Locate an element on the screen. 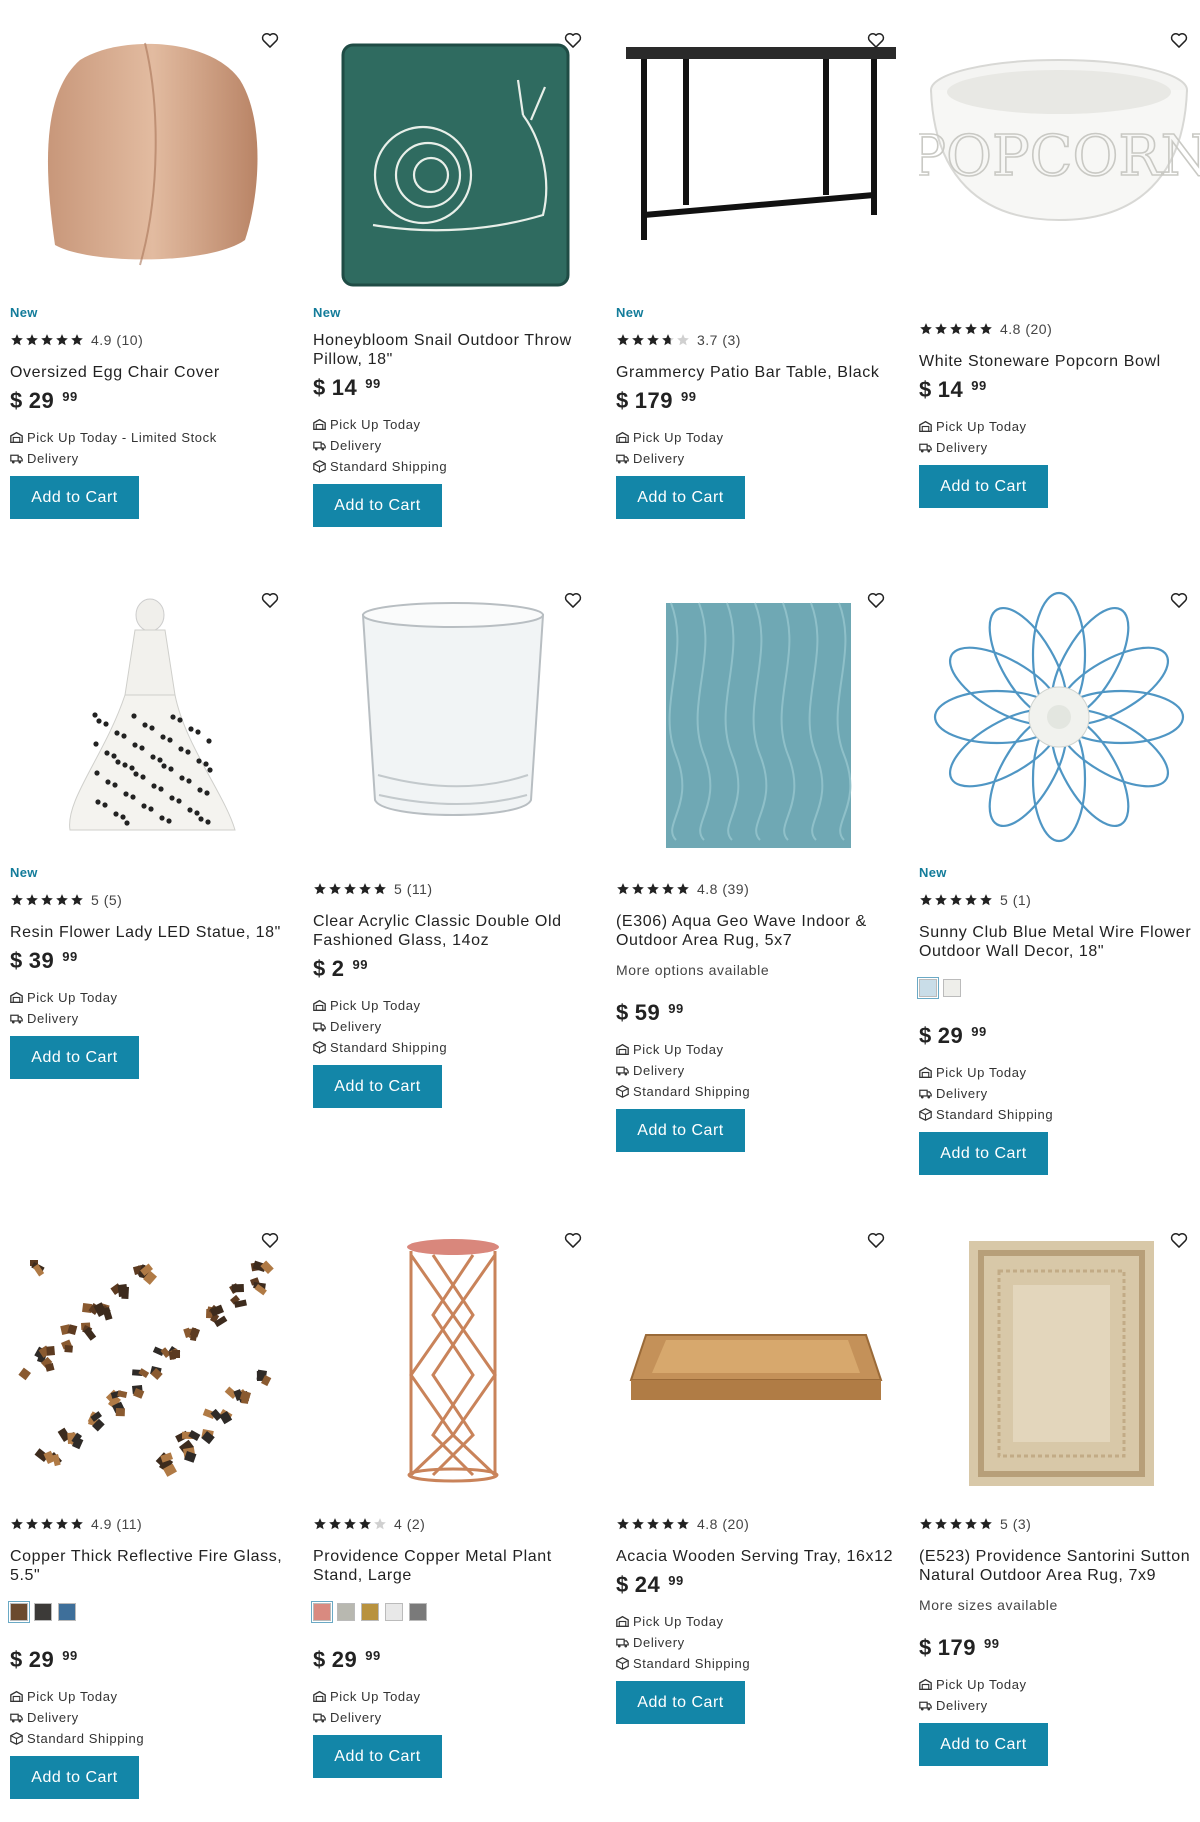 The height and width of the screenshot is (1822, 1200). egg-chair-cover-image is located at coordinates (151, 165).